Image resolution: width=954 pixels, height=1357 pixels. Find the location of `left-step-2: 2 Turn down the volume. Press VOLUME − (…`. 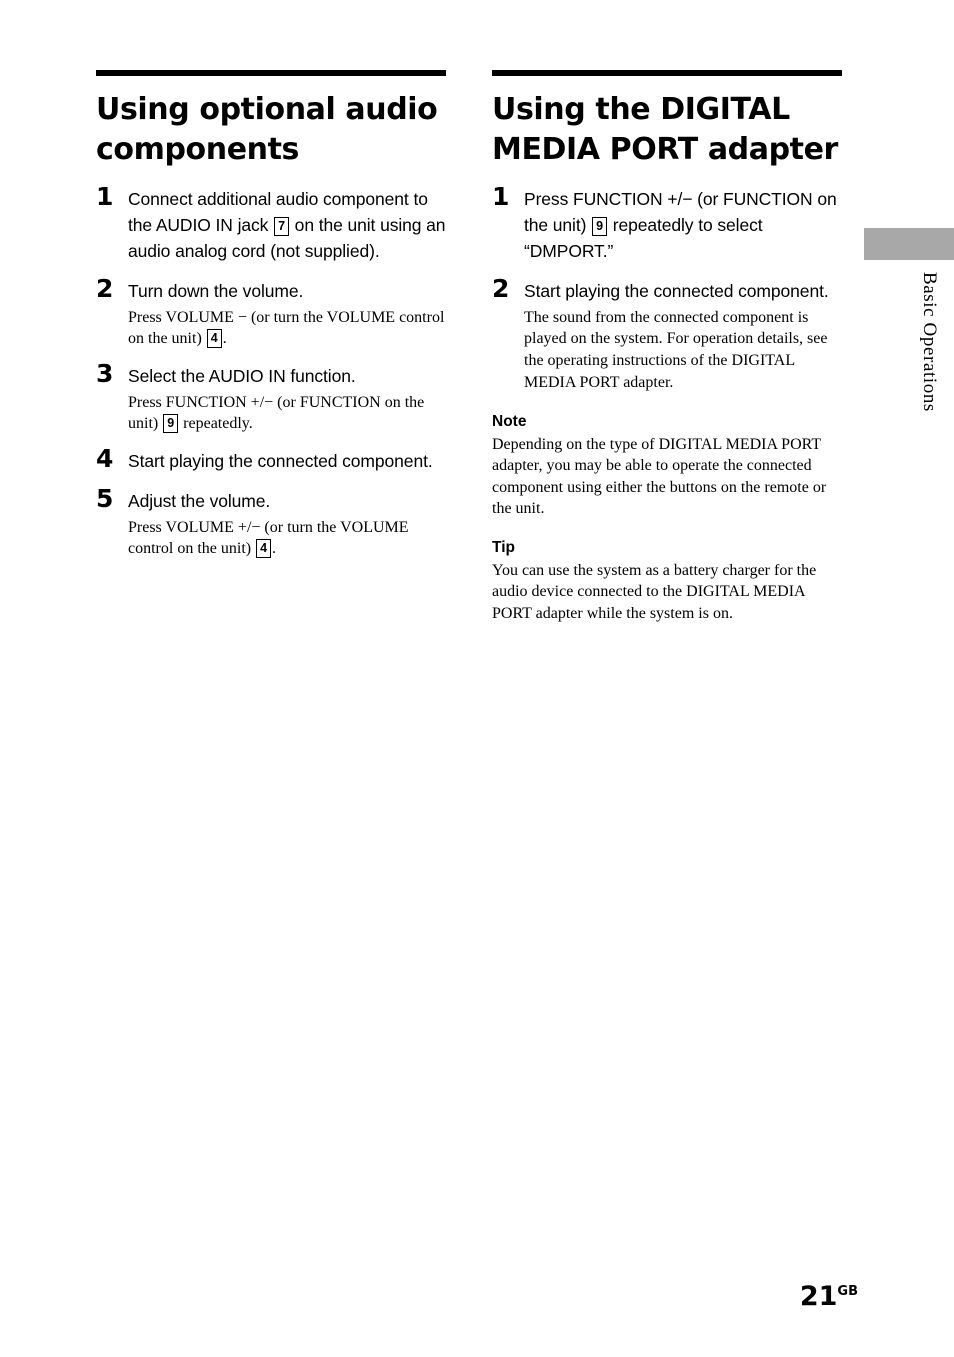

left-step-2: 2 Turn down the volume. Press VOLUME − (… is located at coordinates (271, 311).